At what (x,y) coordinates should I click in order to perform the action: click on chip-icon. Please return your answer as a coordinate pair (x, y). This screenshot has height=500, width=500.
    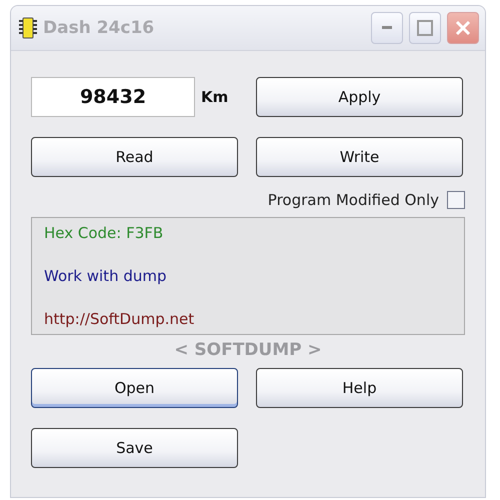
    Looking at the image, I should click on (28, 28).